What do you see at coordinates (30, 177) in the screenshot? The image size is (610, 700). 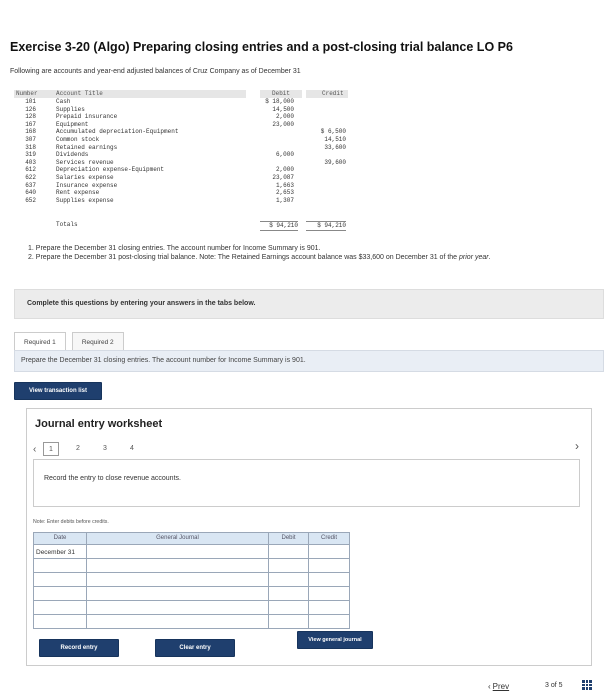 I see `account-number: 622` at bounding box center [30, 177].